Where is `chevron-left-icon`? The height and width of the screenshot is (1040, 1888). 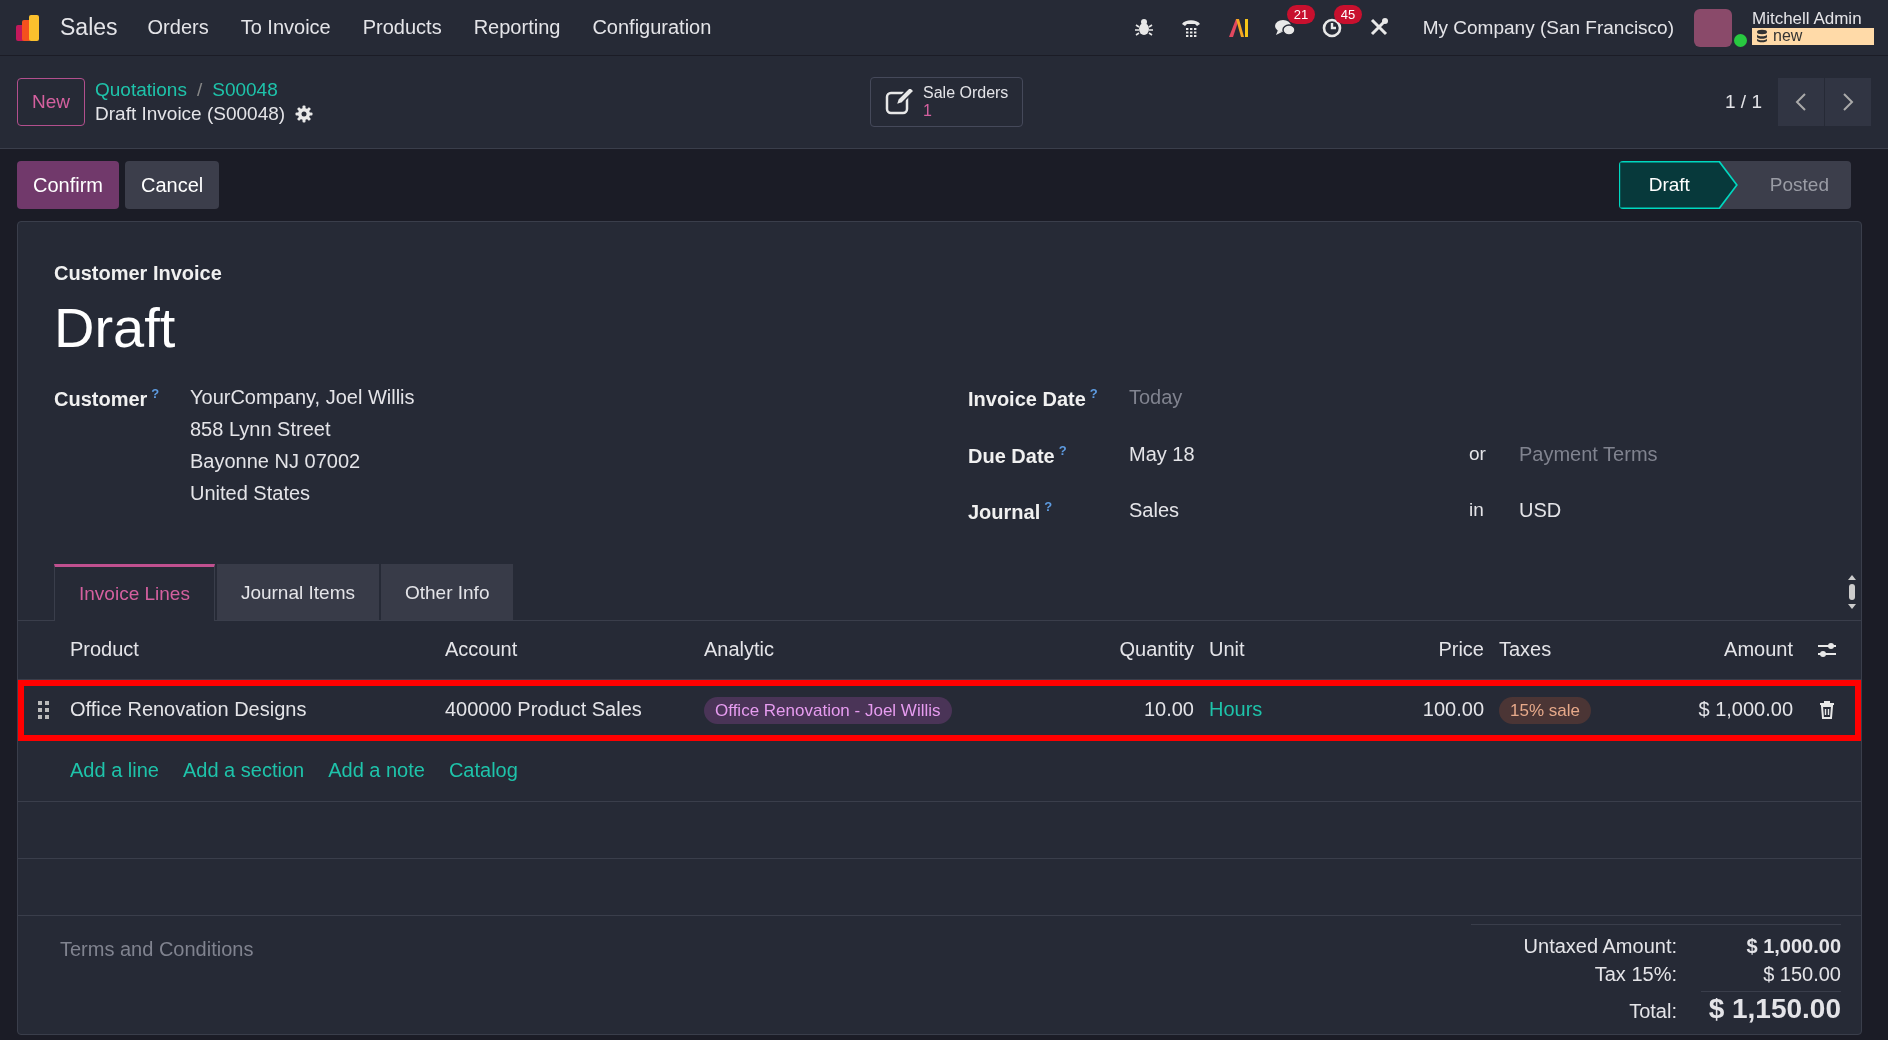 chevron-left-icon is located at coordinates (1801, 102).